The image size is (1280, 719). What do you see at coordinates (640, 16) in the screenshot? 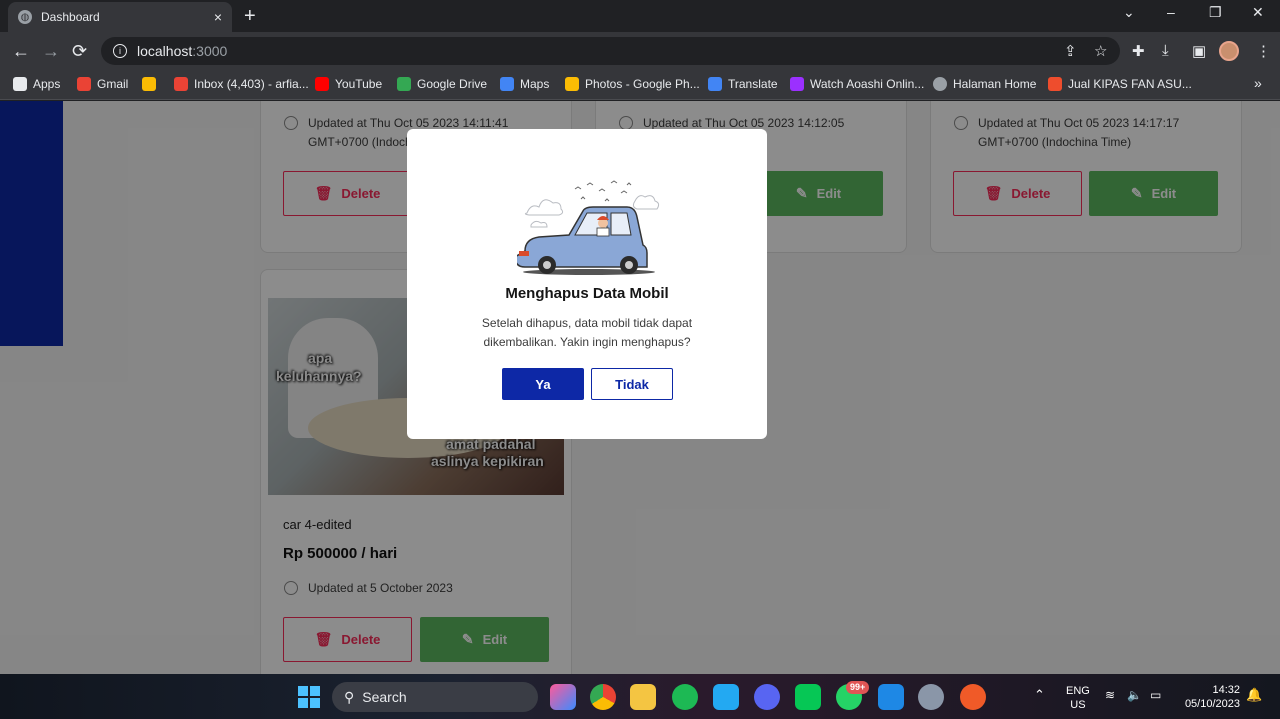
I see `tab-strip: ◍ Dashboard × + ⌄ – ❐ ✕` at bounding box center [640, 16].